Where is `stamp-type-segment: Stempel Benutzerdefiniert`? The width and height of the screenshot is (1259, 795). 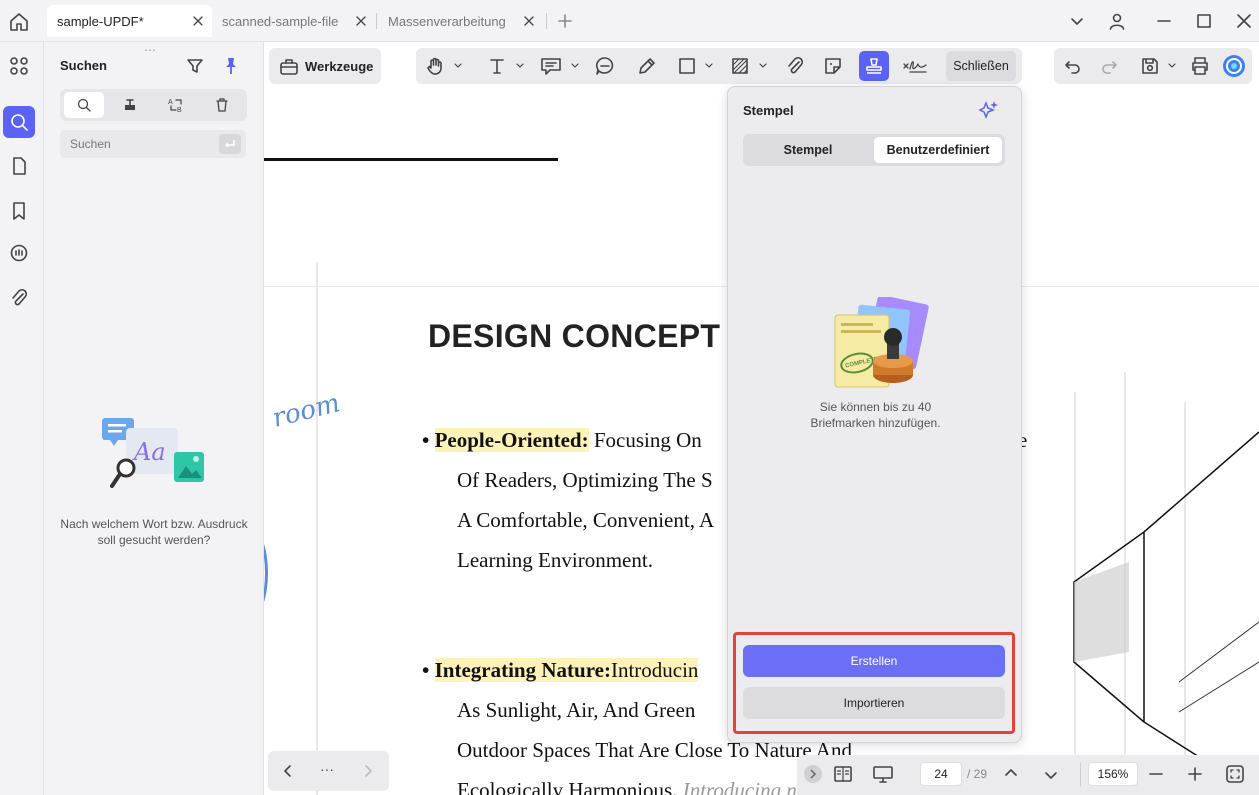
stamp-type-segment: Stempel Benutzerdefiniert is located at coordinates (874, 150).